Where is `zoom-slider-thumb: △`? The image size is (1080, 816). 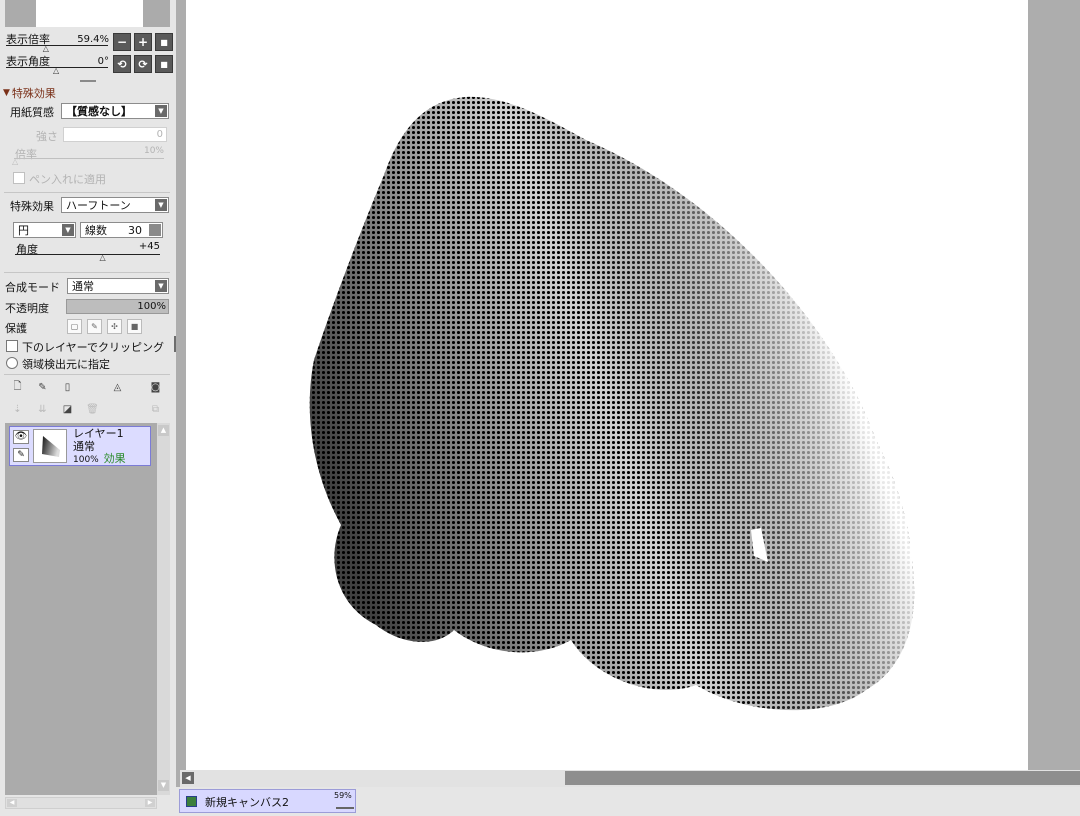 zoom-slider-thumb: △ is located at coordinates (46, 49).